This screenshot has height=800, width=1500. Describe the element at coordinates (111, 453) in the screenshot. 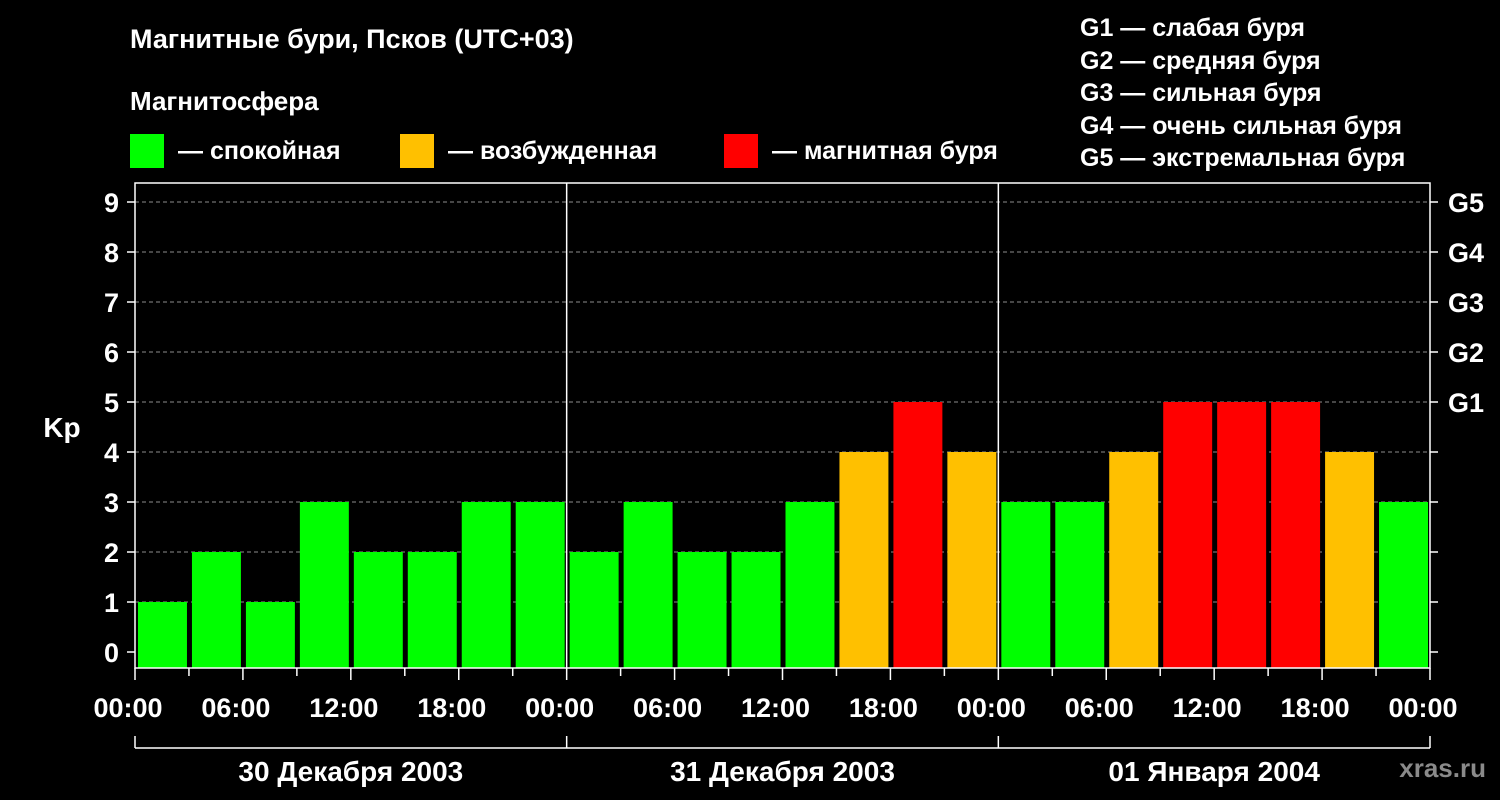

I see `y-tick-label: 4` at that location.